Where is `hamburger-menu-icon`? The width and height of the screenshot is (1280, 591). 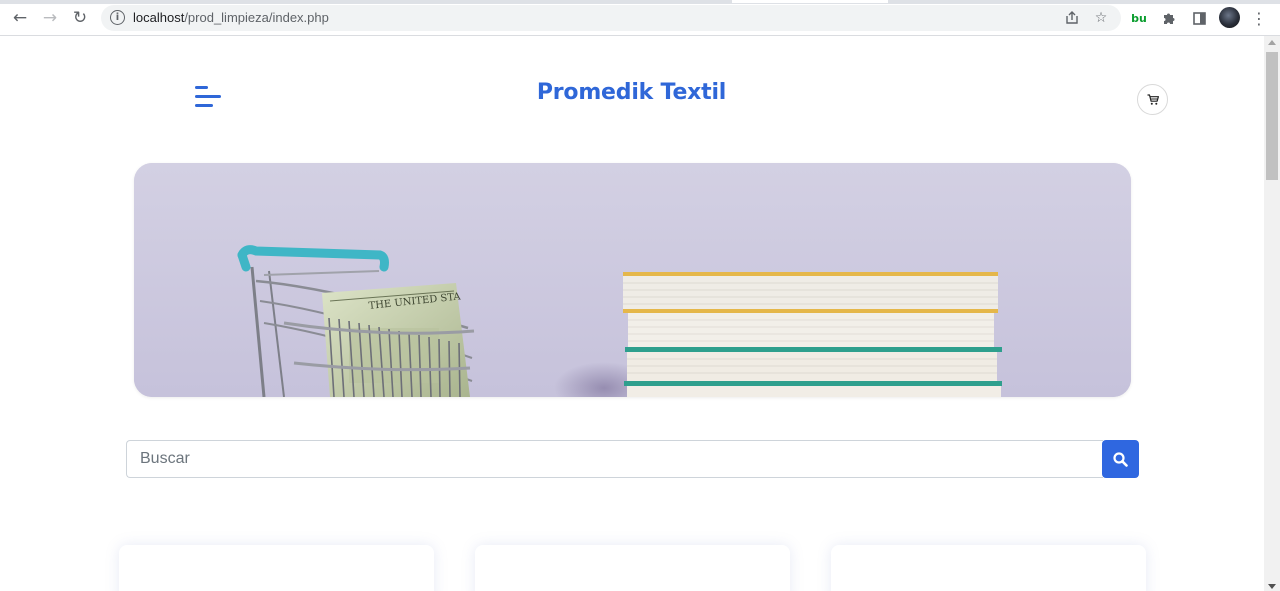
hamburger-menu-icon is located at coordinates (209, 97).